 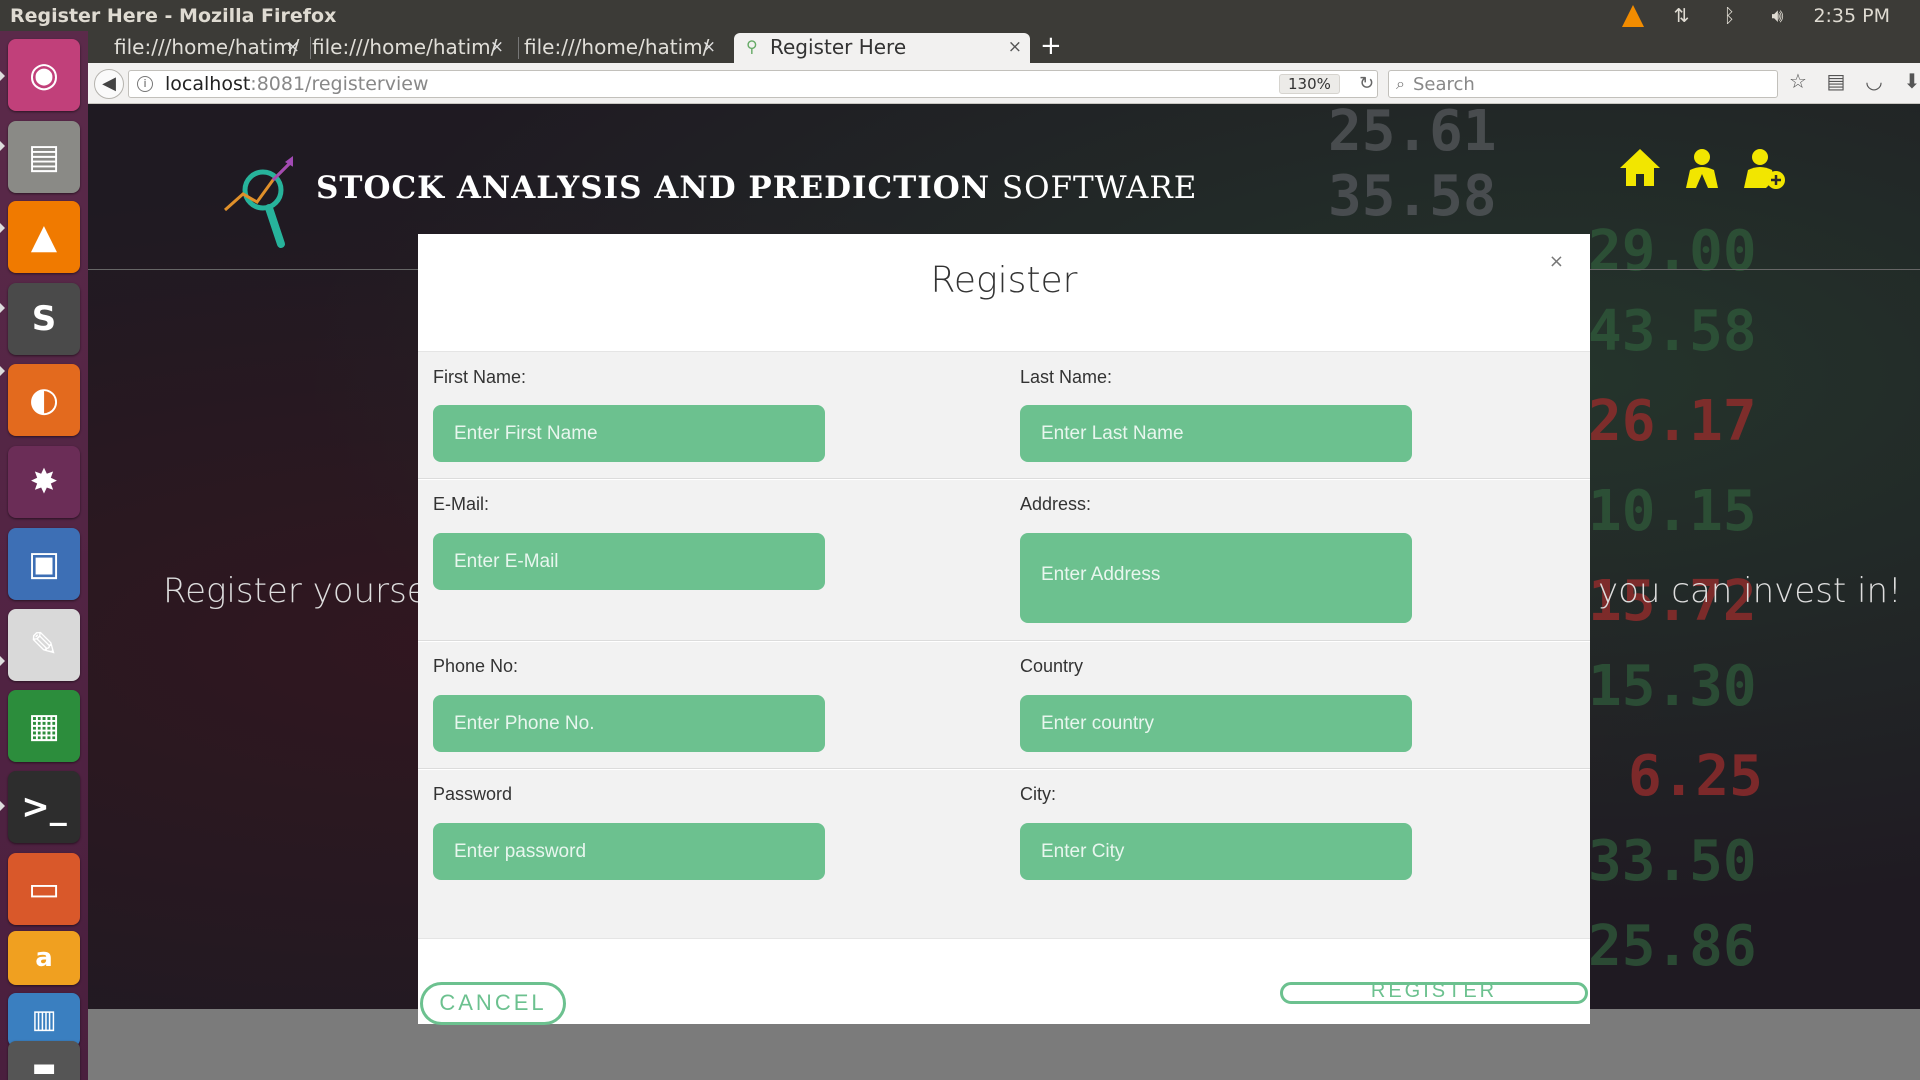 What do you see at coordinates (208, 84) in the screenshot?
I see `url-host: localhost` at bounding box center [208, 84].